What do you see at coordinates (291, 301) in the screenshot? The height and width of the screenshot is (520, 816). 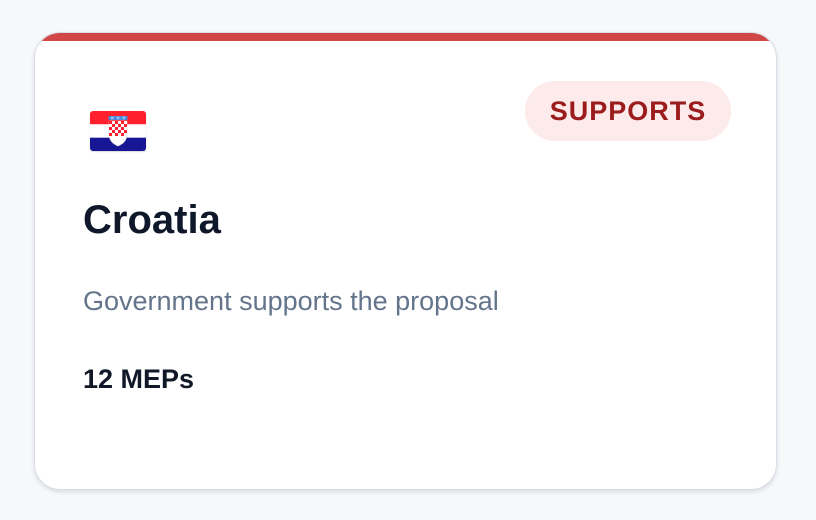 I see `status-description: Government supports the proposal` at bounding box center [291, 301].